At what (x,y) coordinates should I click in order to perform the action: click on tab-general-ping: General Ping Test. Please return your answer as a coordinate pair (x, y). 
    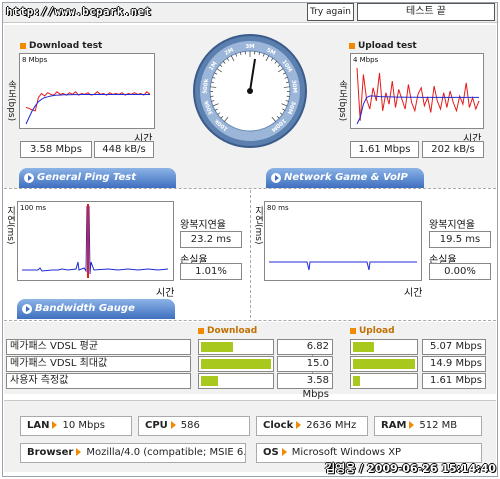
    Looking at the image, I should click on (97, 178).